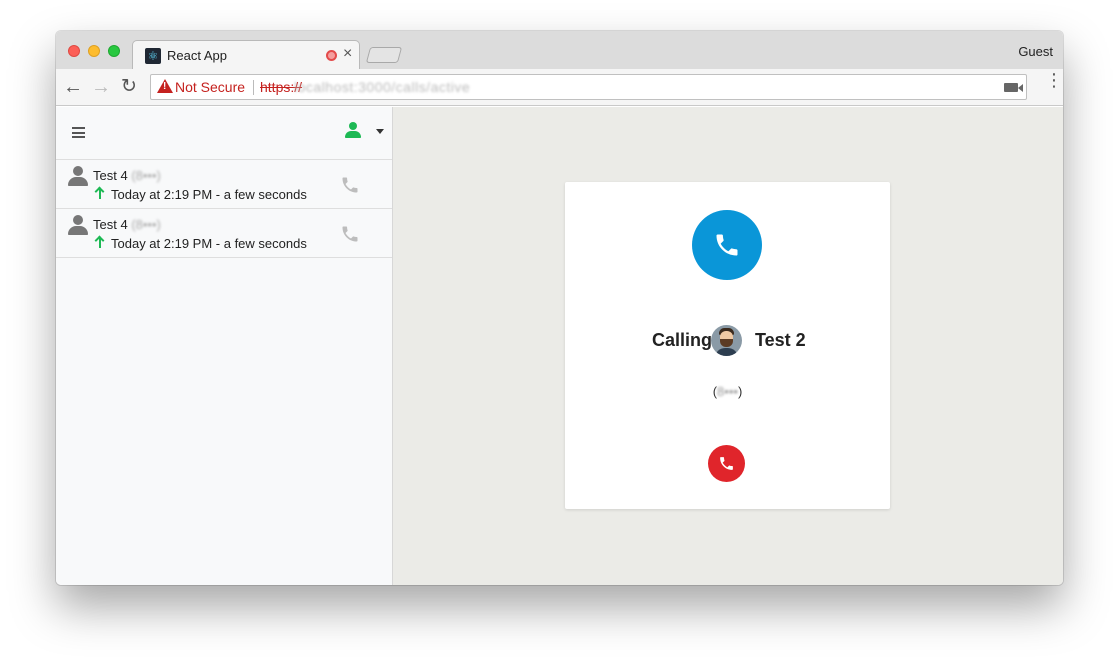 The height and width of the screenshot is (665, 1119). I want to click on recording-indicator-icon, so click(331, 55).